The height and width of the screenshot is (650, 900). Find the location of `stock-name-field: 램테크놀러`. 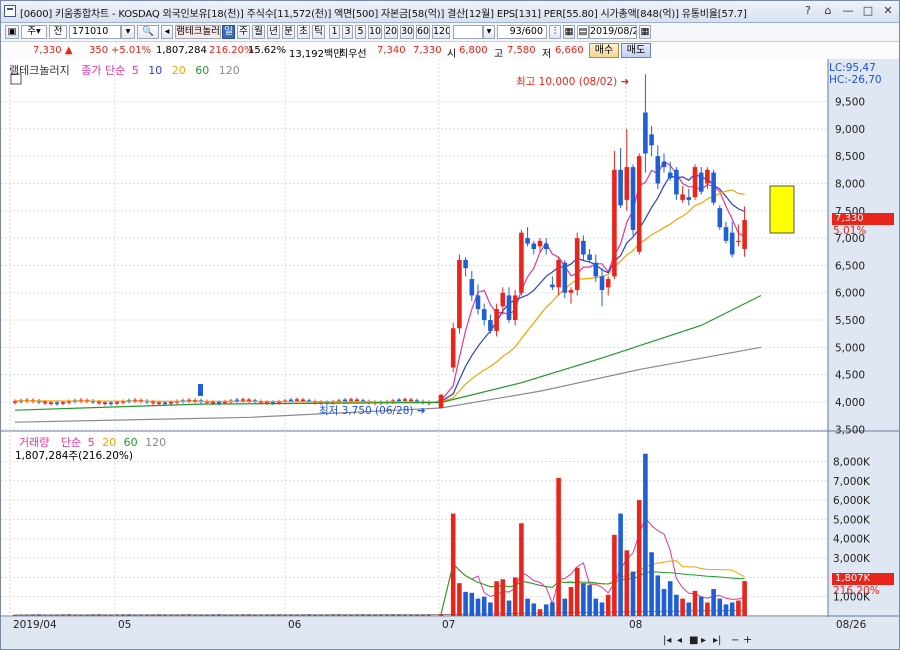

stock-name-field: 램테크놀러 is located at coordinates (198, 32).